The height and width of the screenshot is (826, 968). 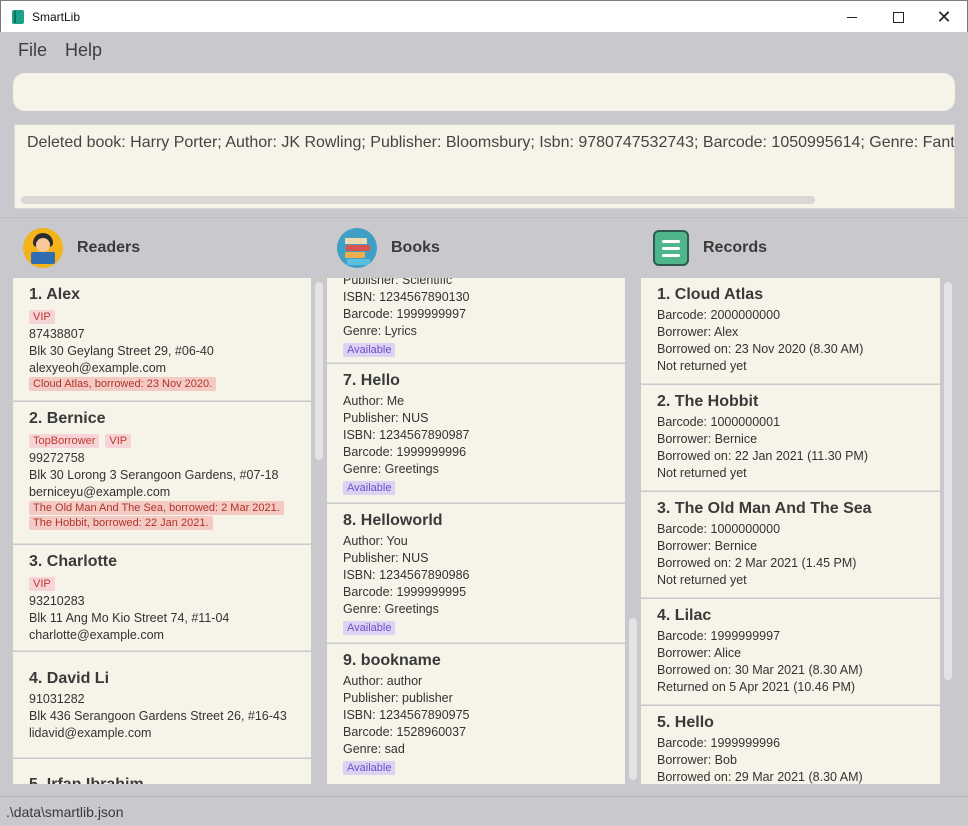 I want to click on record-borrowed-on: Borrowed on: 2 Mar 2021 (1.45 PM), so click(x=757, y=563).